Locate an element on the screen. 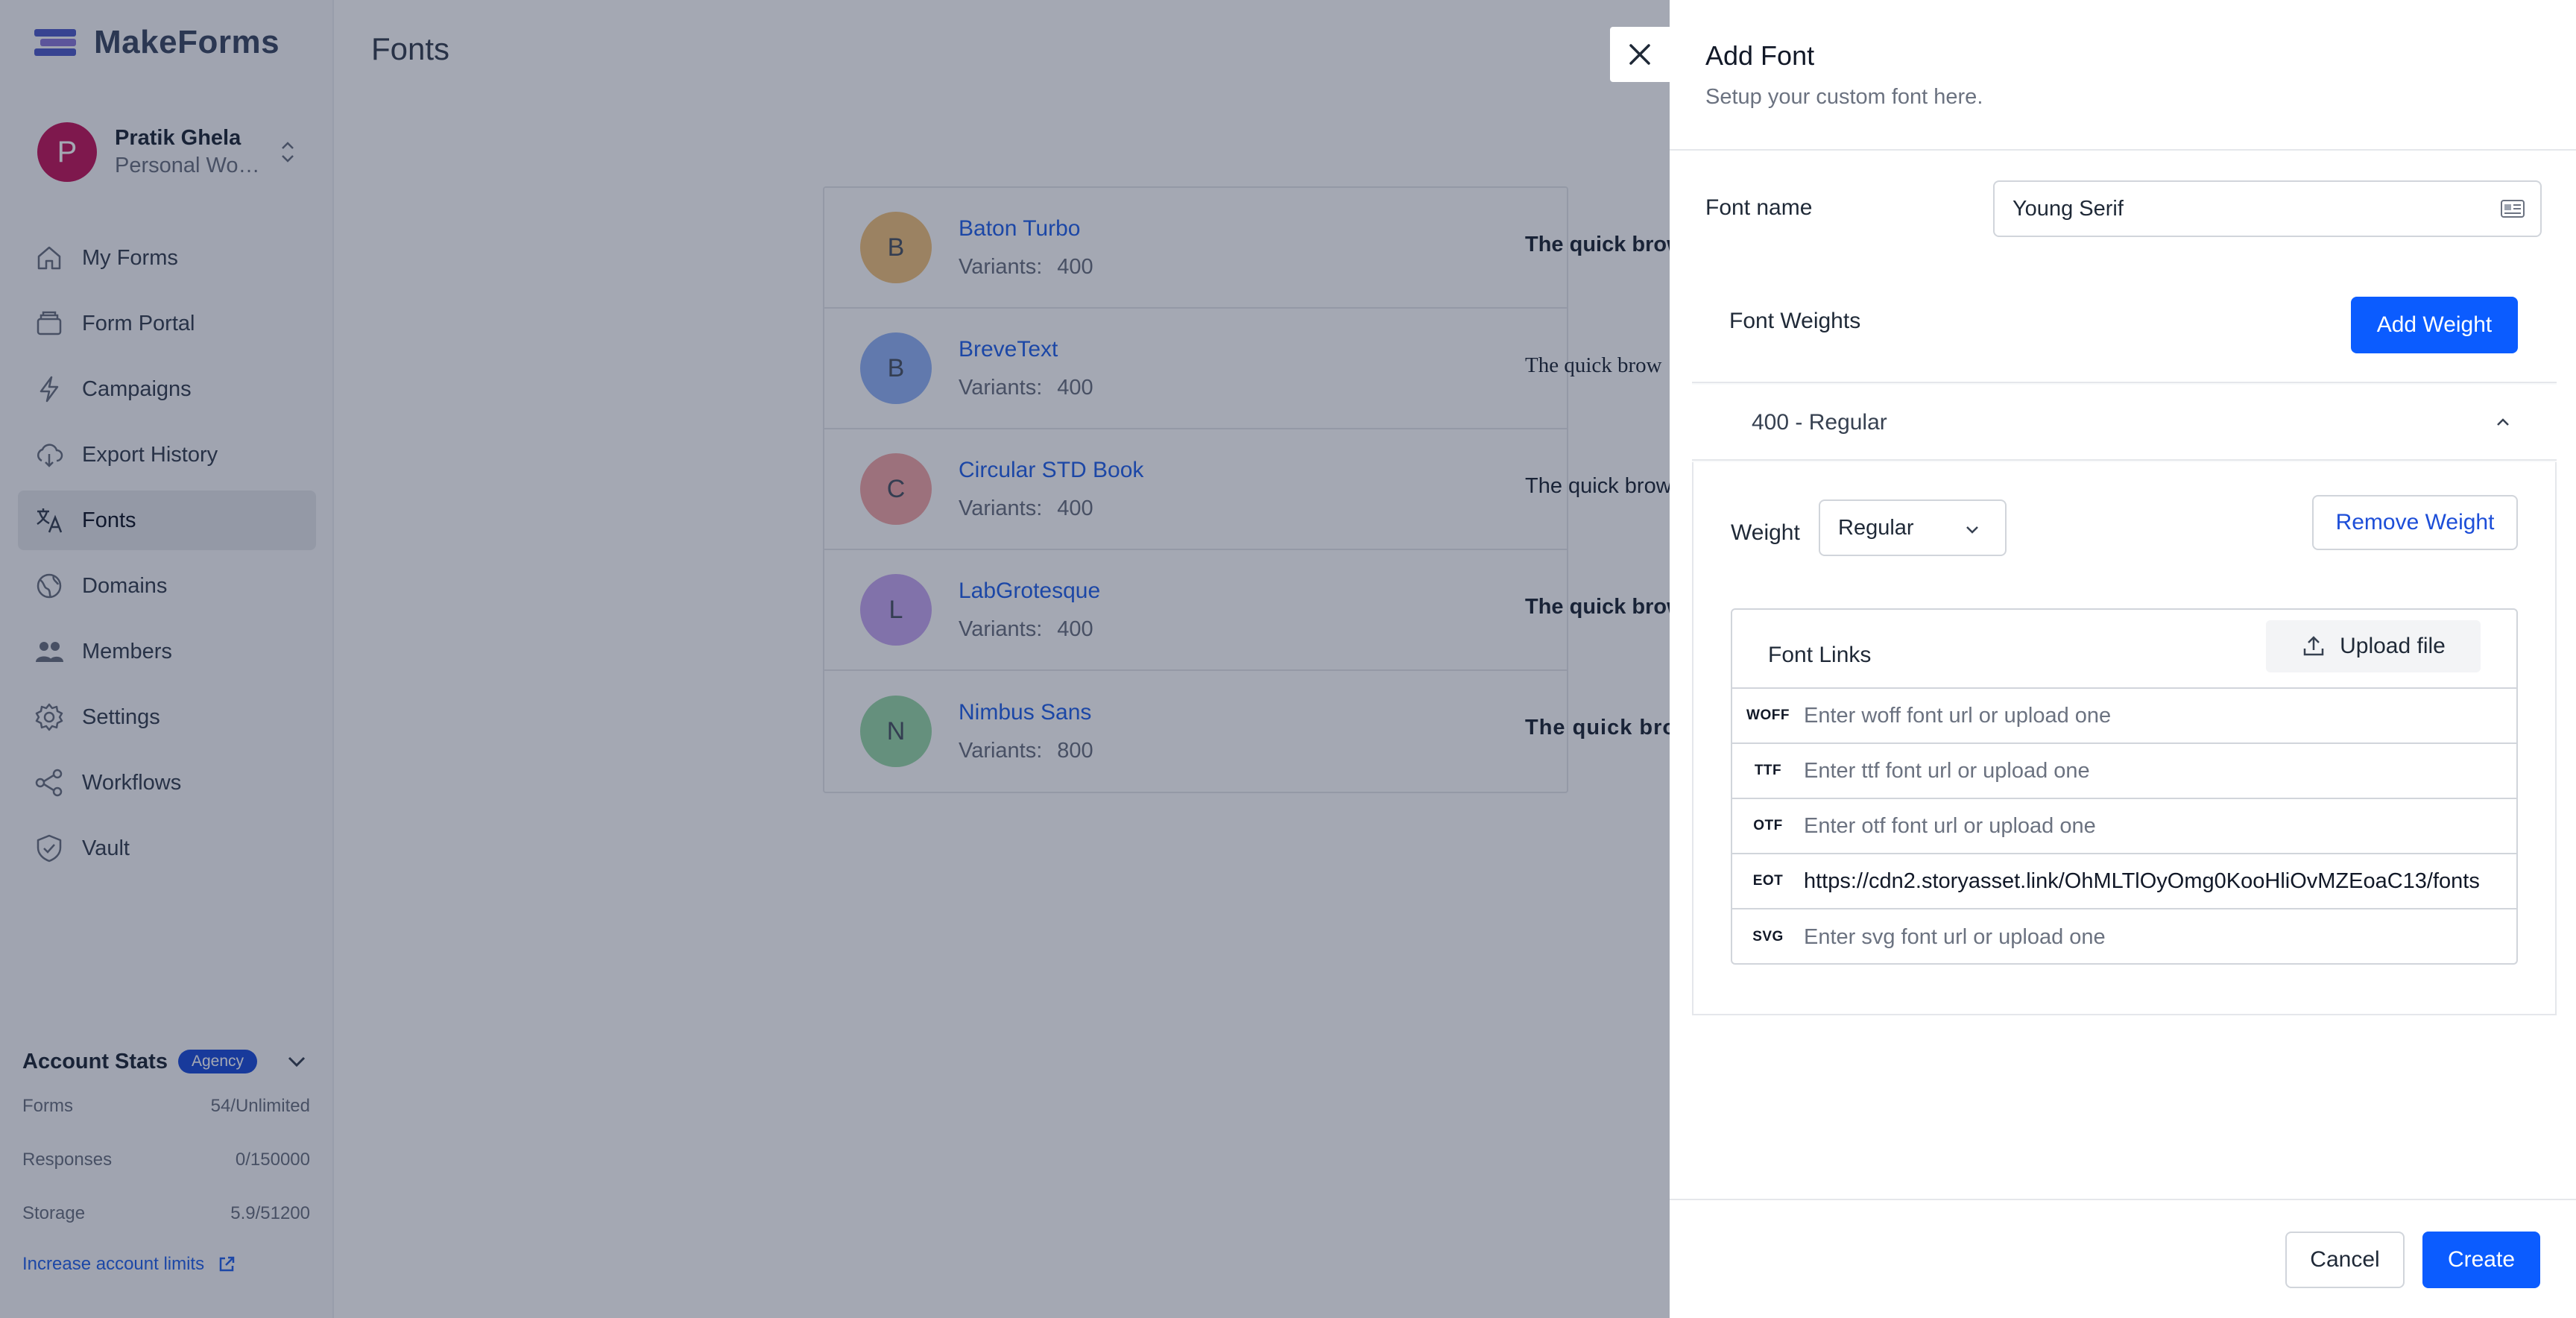 This screenshot has width=2576, height=1318. accordion-title: 400 - Regular is located at coordinates (1820, 422).